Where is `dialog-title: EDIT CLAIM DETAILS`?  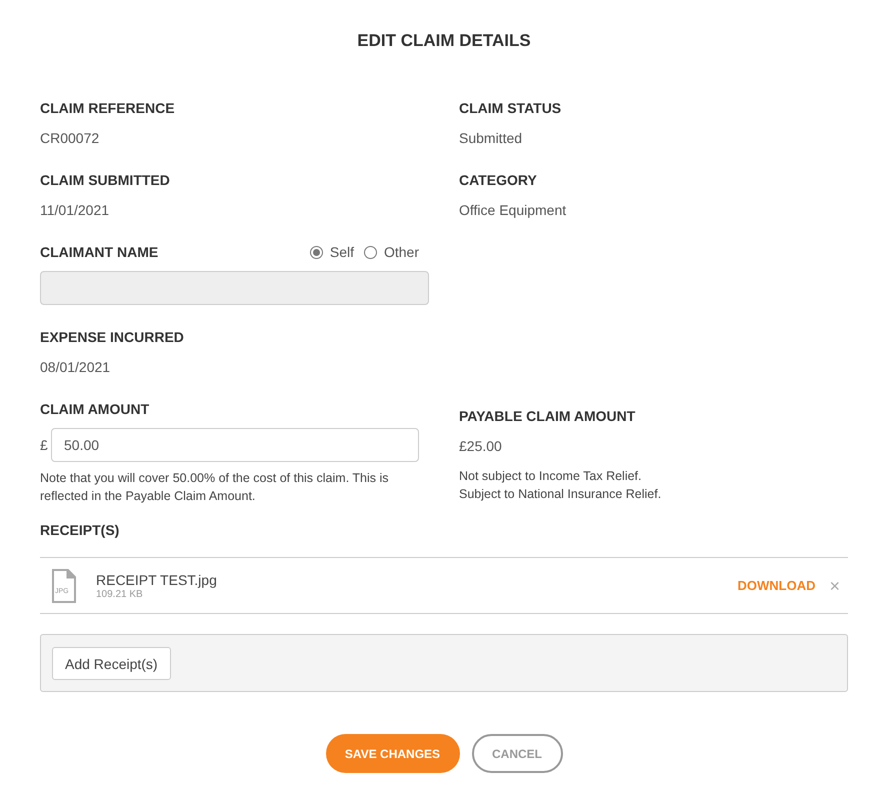
dialog-title: EDIT CLAIM DETAILS is located at coordinates (444, 41).